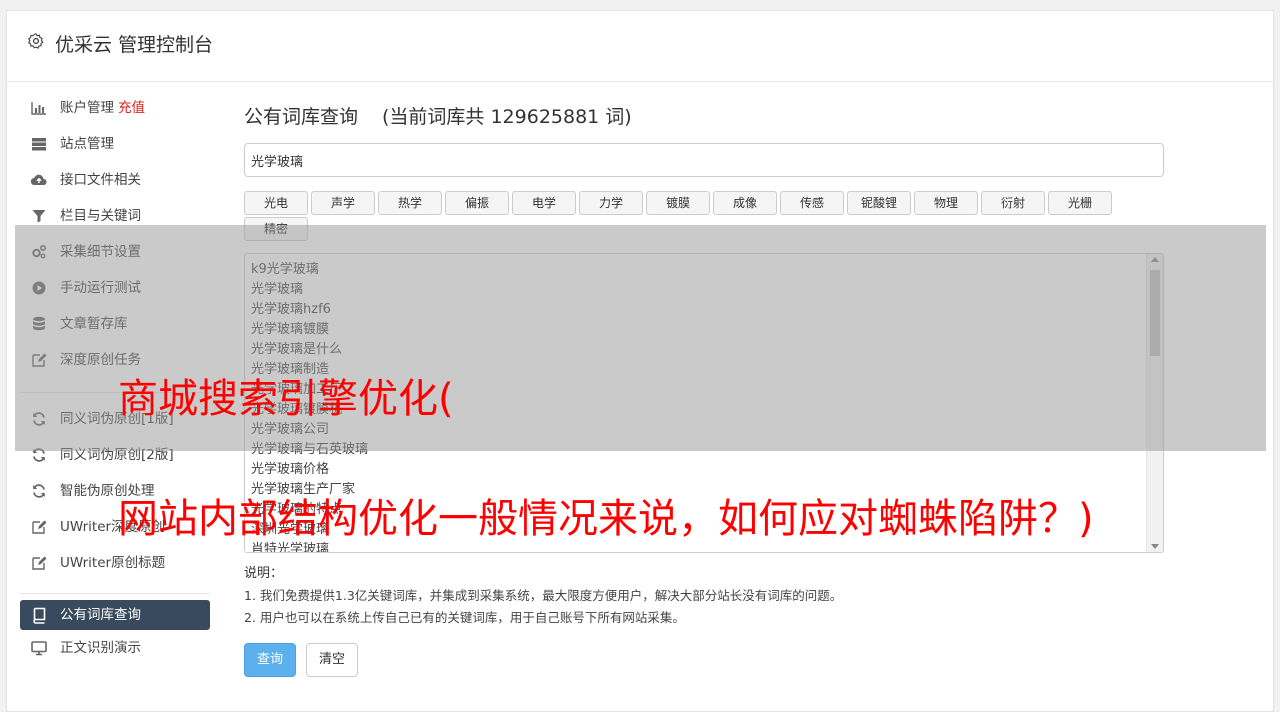 This screenshot has height=712, width=1280. What do you see at coordinates (115, 593) in the screenshot?
I see `sidebar-divider` at bounding box center [115, 593].